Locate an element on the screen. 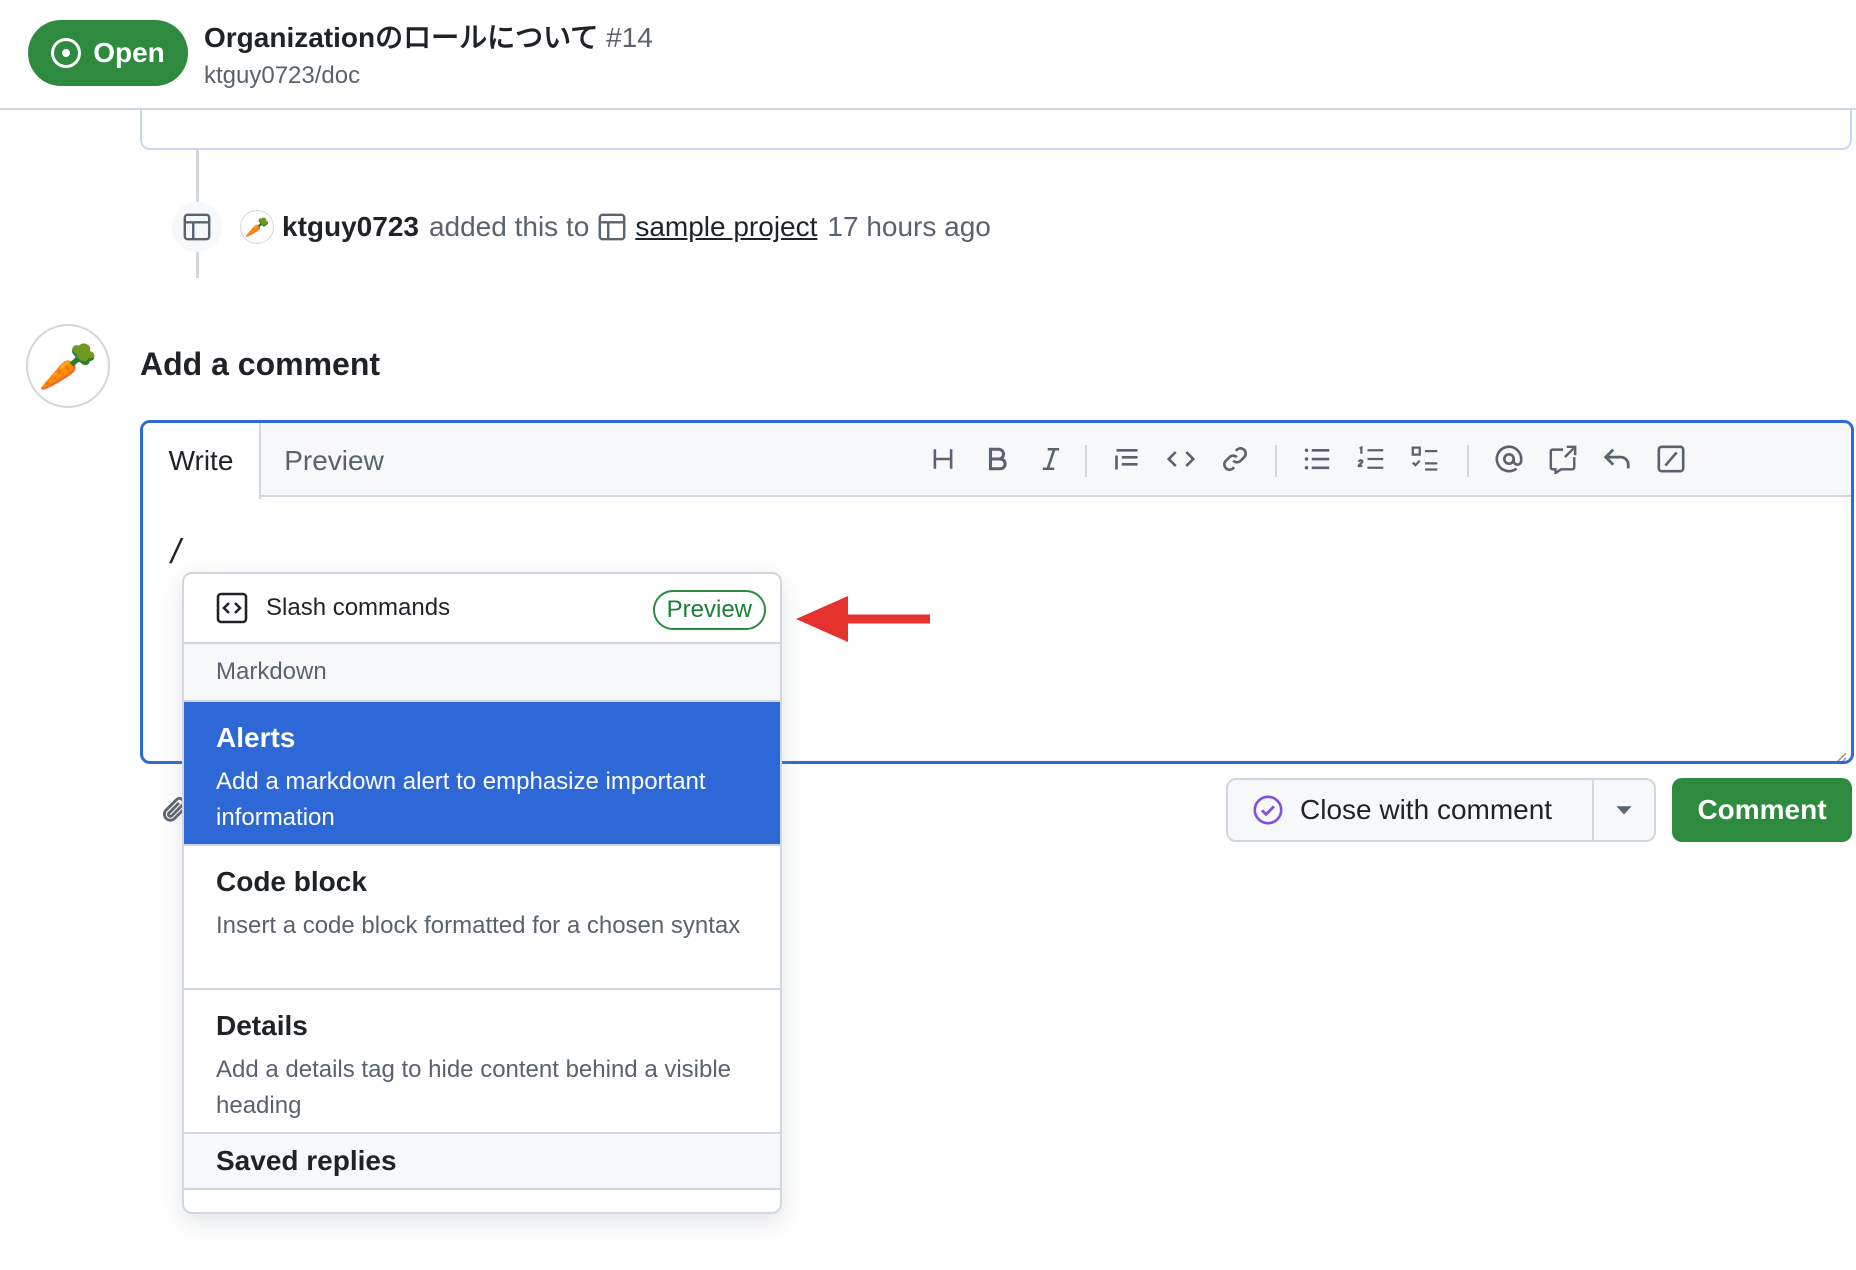 This screenshot has height=1270, width=1856. code-square-icon is located at coordinates (232, 608).